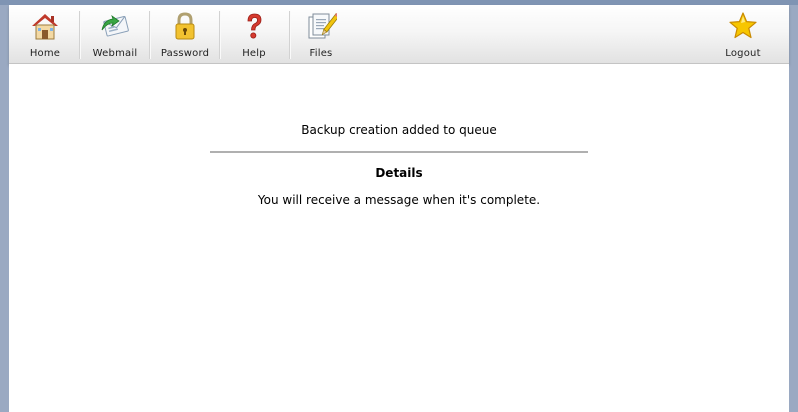 Image resolution: width=798 pixels, height=412 pixels. I want to click on status-message: Backup creation added to queue, so click(399, 130).